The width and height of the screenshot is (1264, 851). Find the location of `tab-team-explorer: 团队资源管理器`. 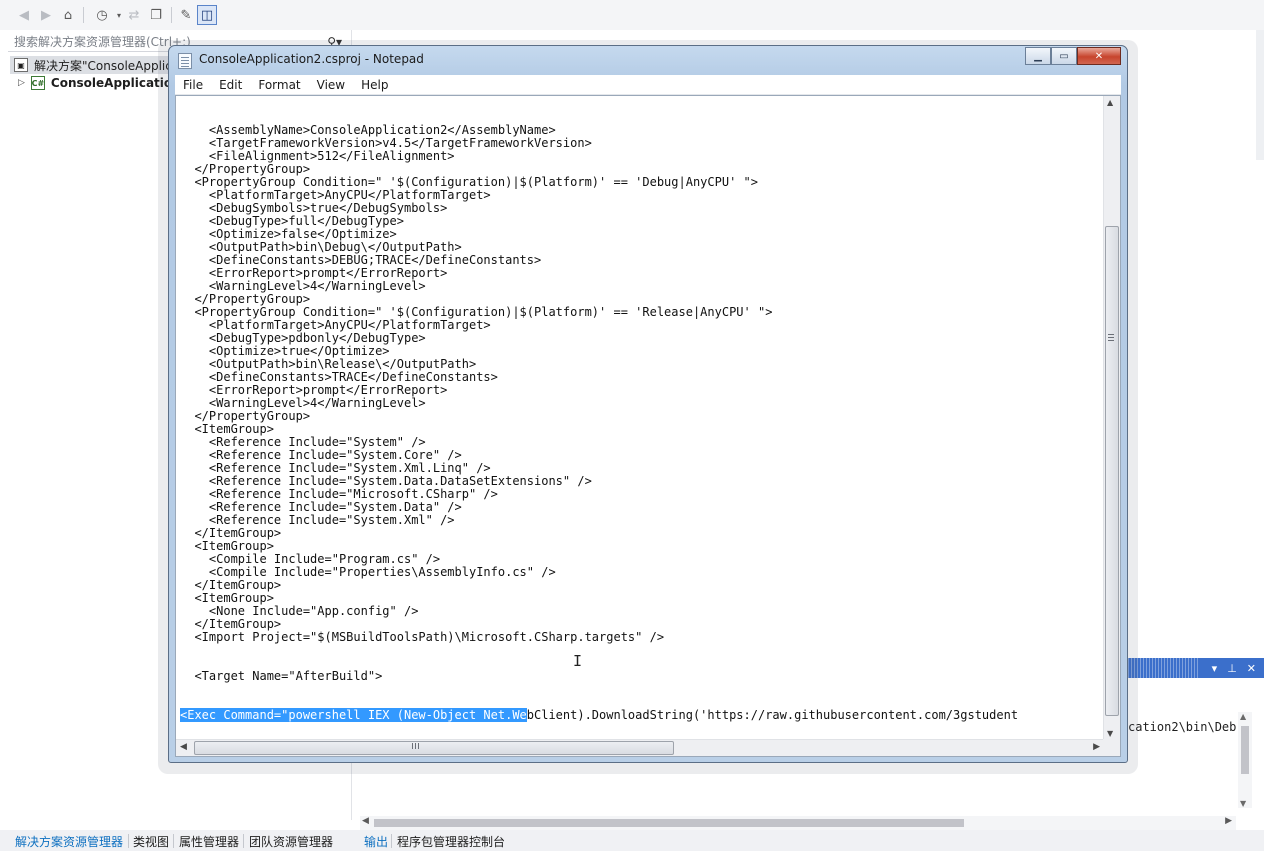

tab-team-explorer: 团队资源管理器 is located at coordinates (291, 841).